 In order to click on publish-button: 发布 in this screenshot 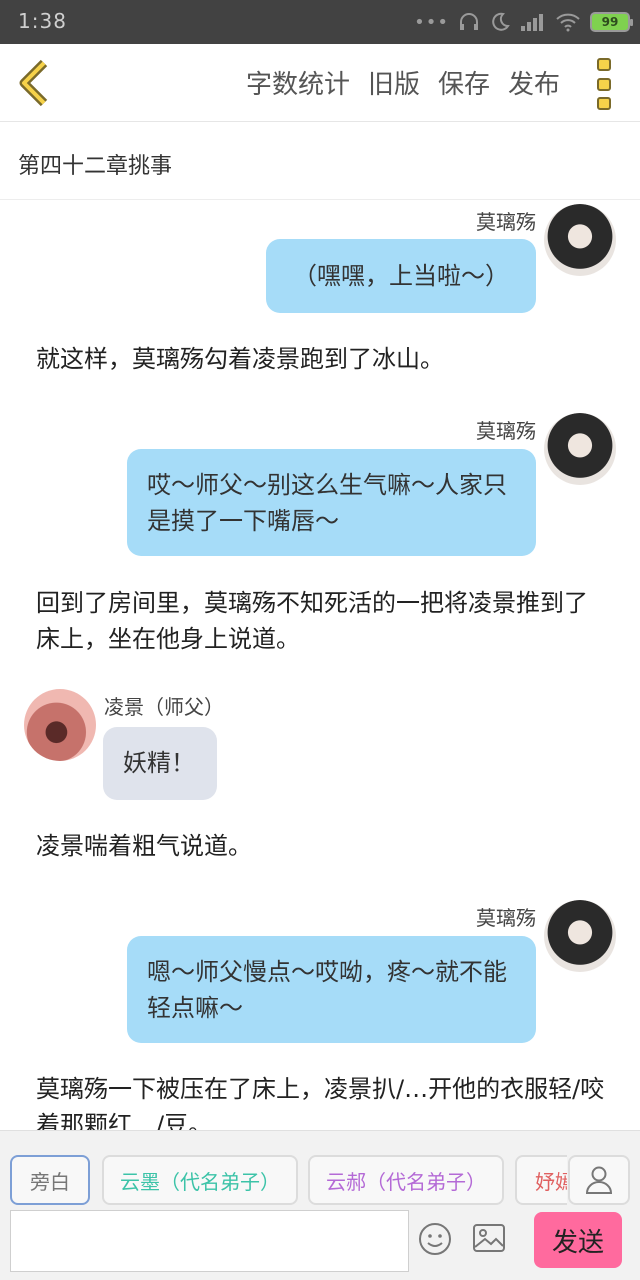, I will do `click(534, 82)`.